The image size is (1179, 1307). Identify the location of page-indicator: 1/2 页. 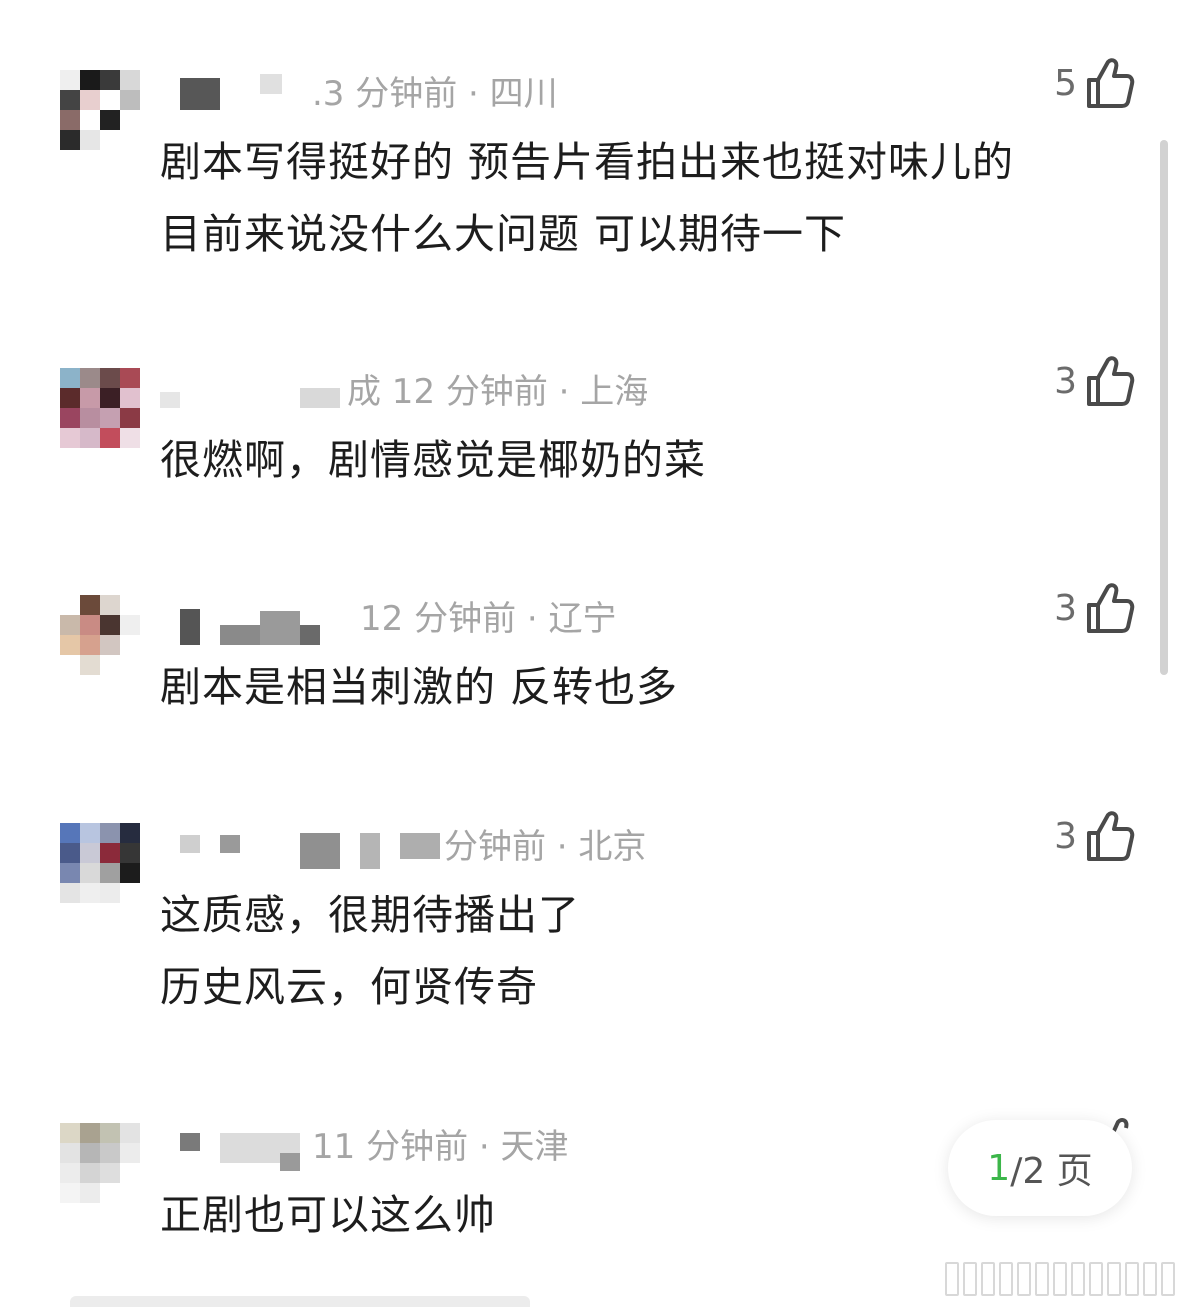
(1040, 1168).